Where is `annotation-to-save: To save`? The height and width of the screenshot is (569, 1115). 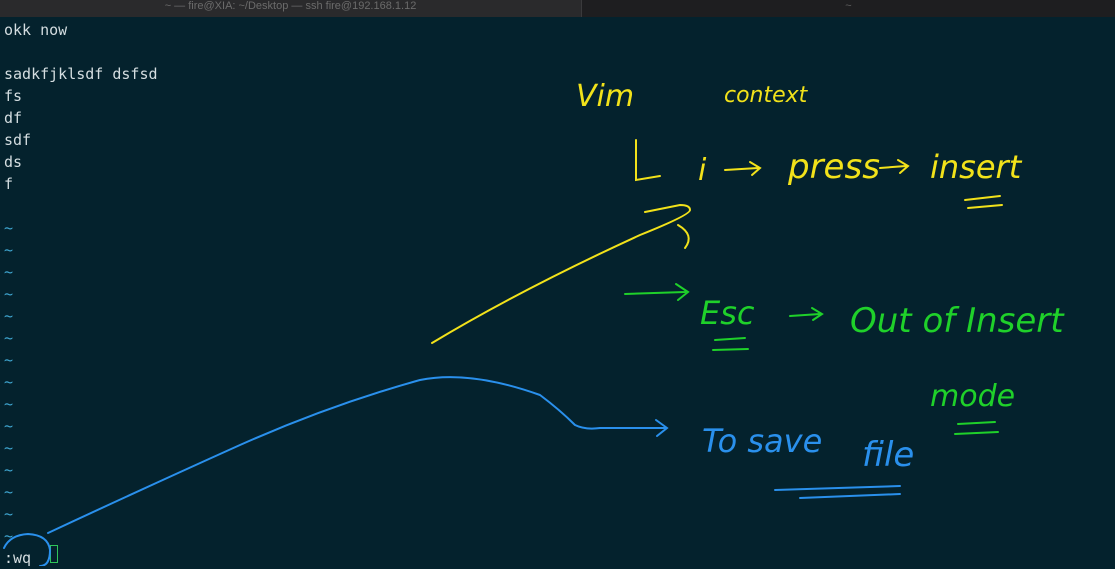
annotation-to-save: To save is located at coordinates (762, 441).